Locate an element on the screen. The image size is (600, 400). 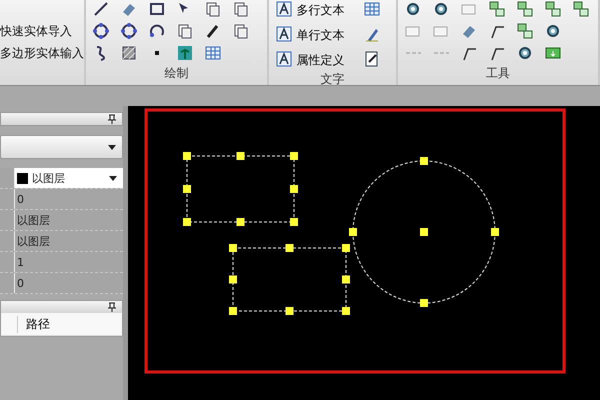
ribbon-group-title: 工具 is located at coordinates (498, 73).